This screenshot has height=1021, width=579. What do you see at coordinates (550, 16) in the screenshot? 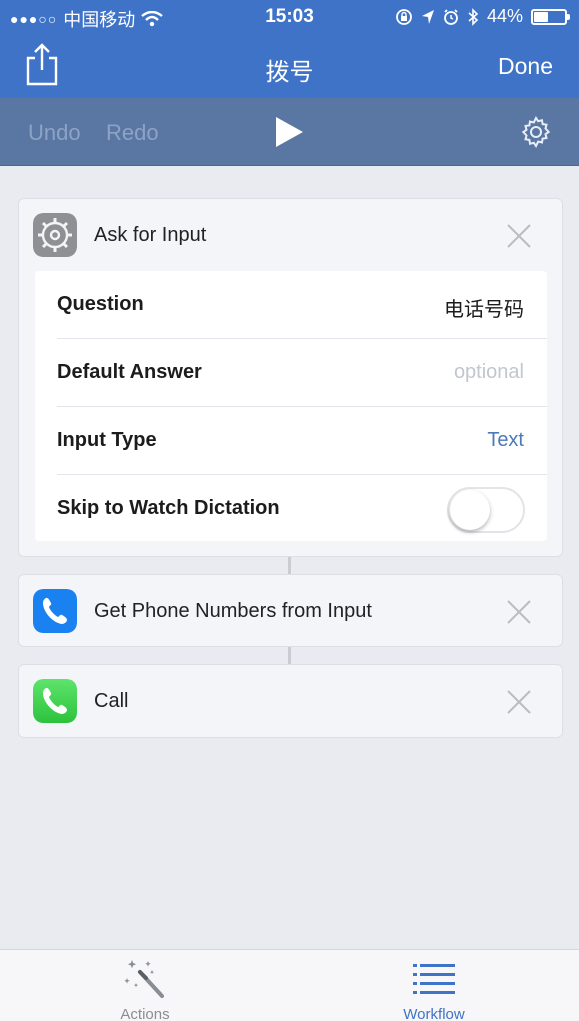
I see `battery-icon` at bounding box center [550, 16].